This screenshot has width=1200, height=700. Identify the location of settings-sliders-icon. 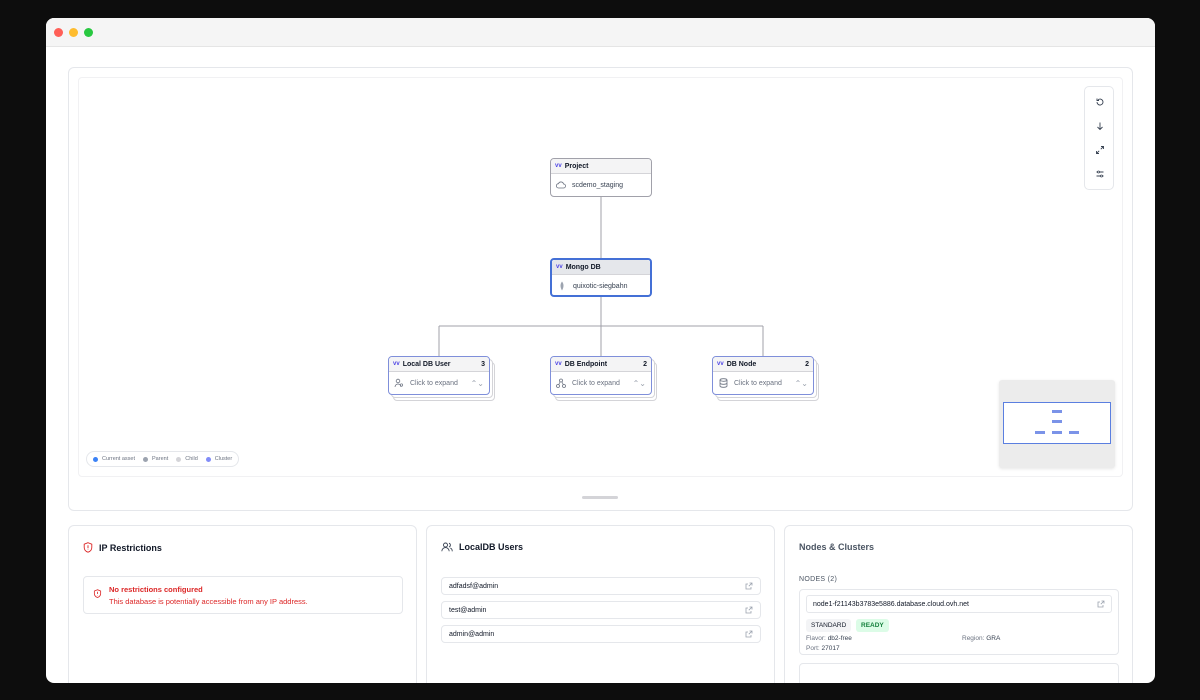
(1100, 174).